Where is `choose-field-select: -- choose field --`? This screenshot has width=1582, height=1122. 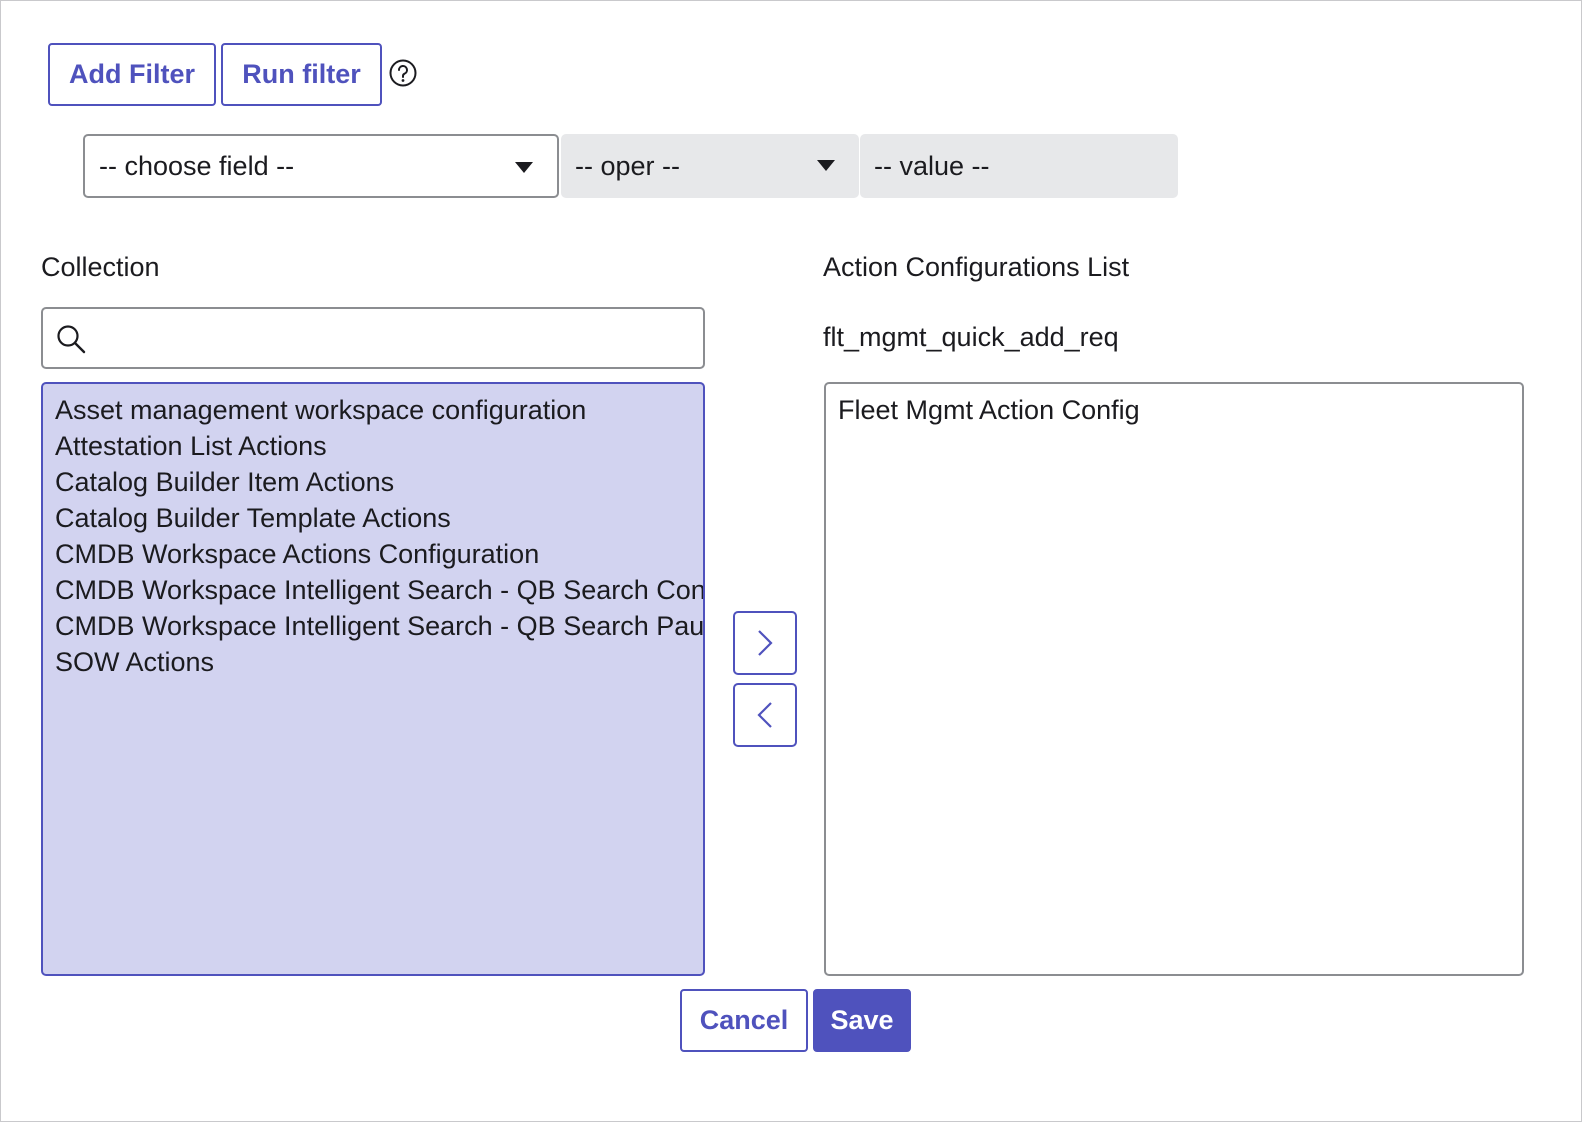
choose-field-select: -- choose field -- is located at coordinates (321, 166).